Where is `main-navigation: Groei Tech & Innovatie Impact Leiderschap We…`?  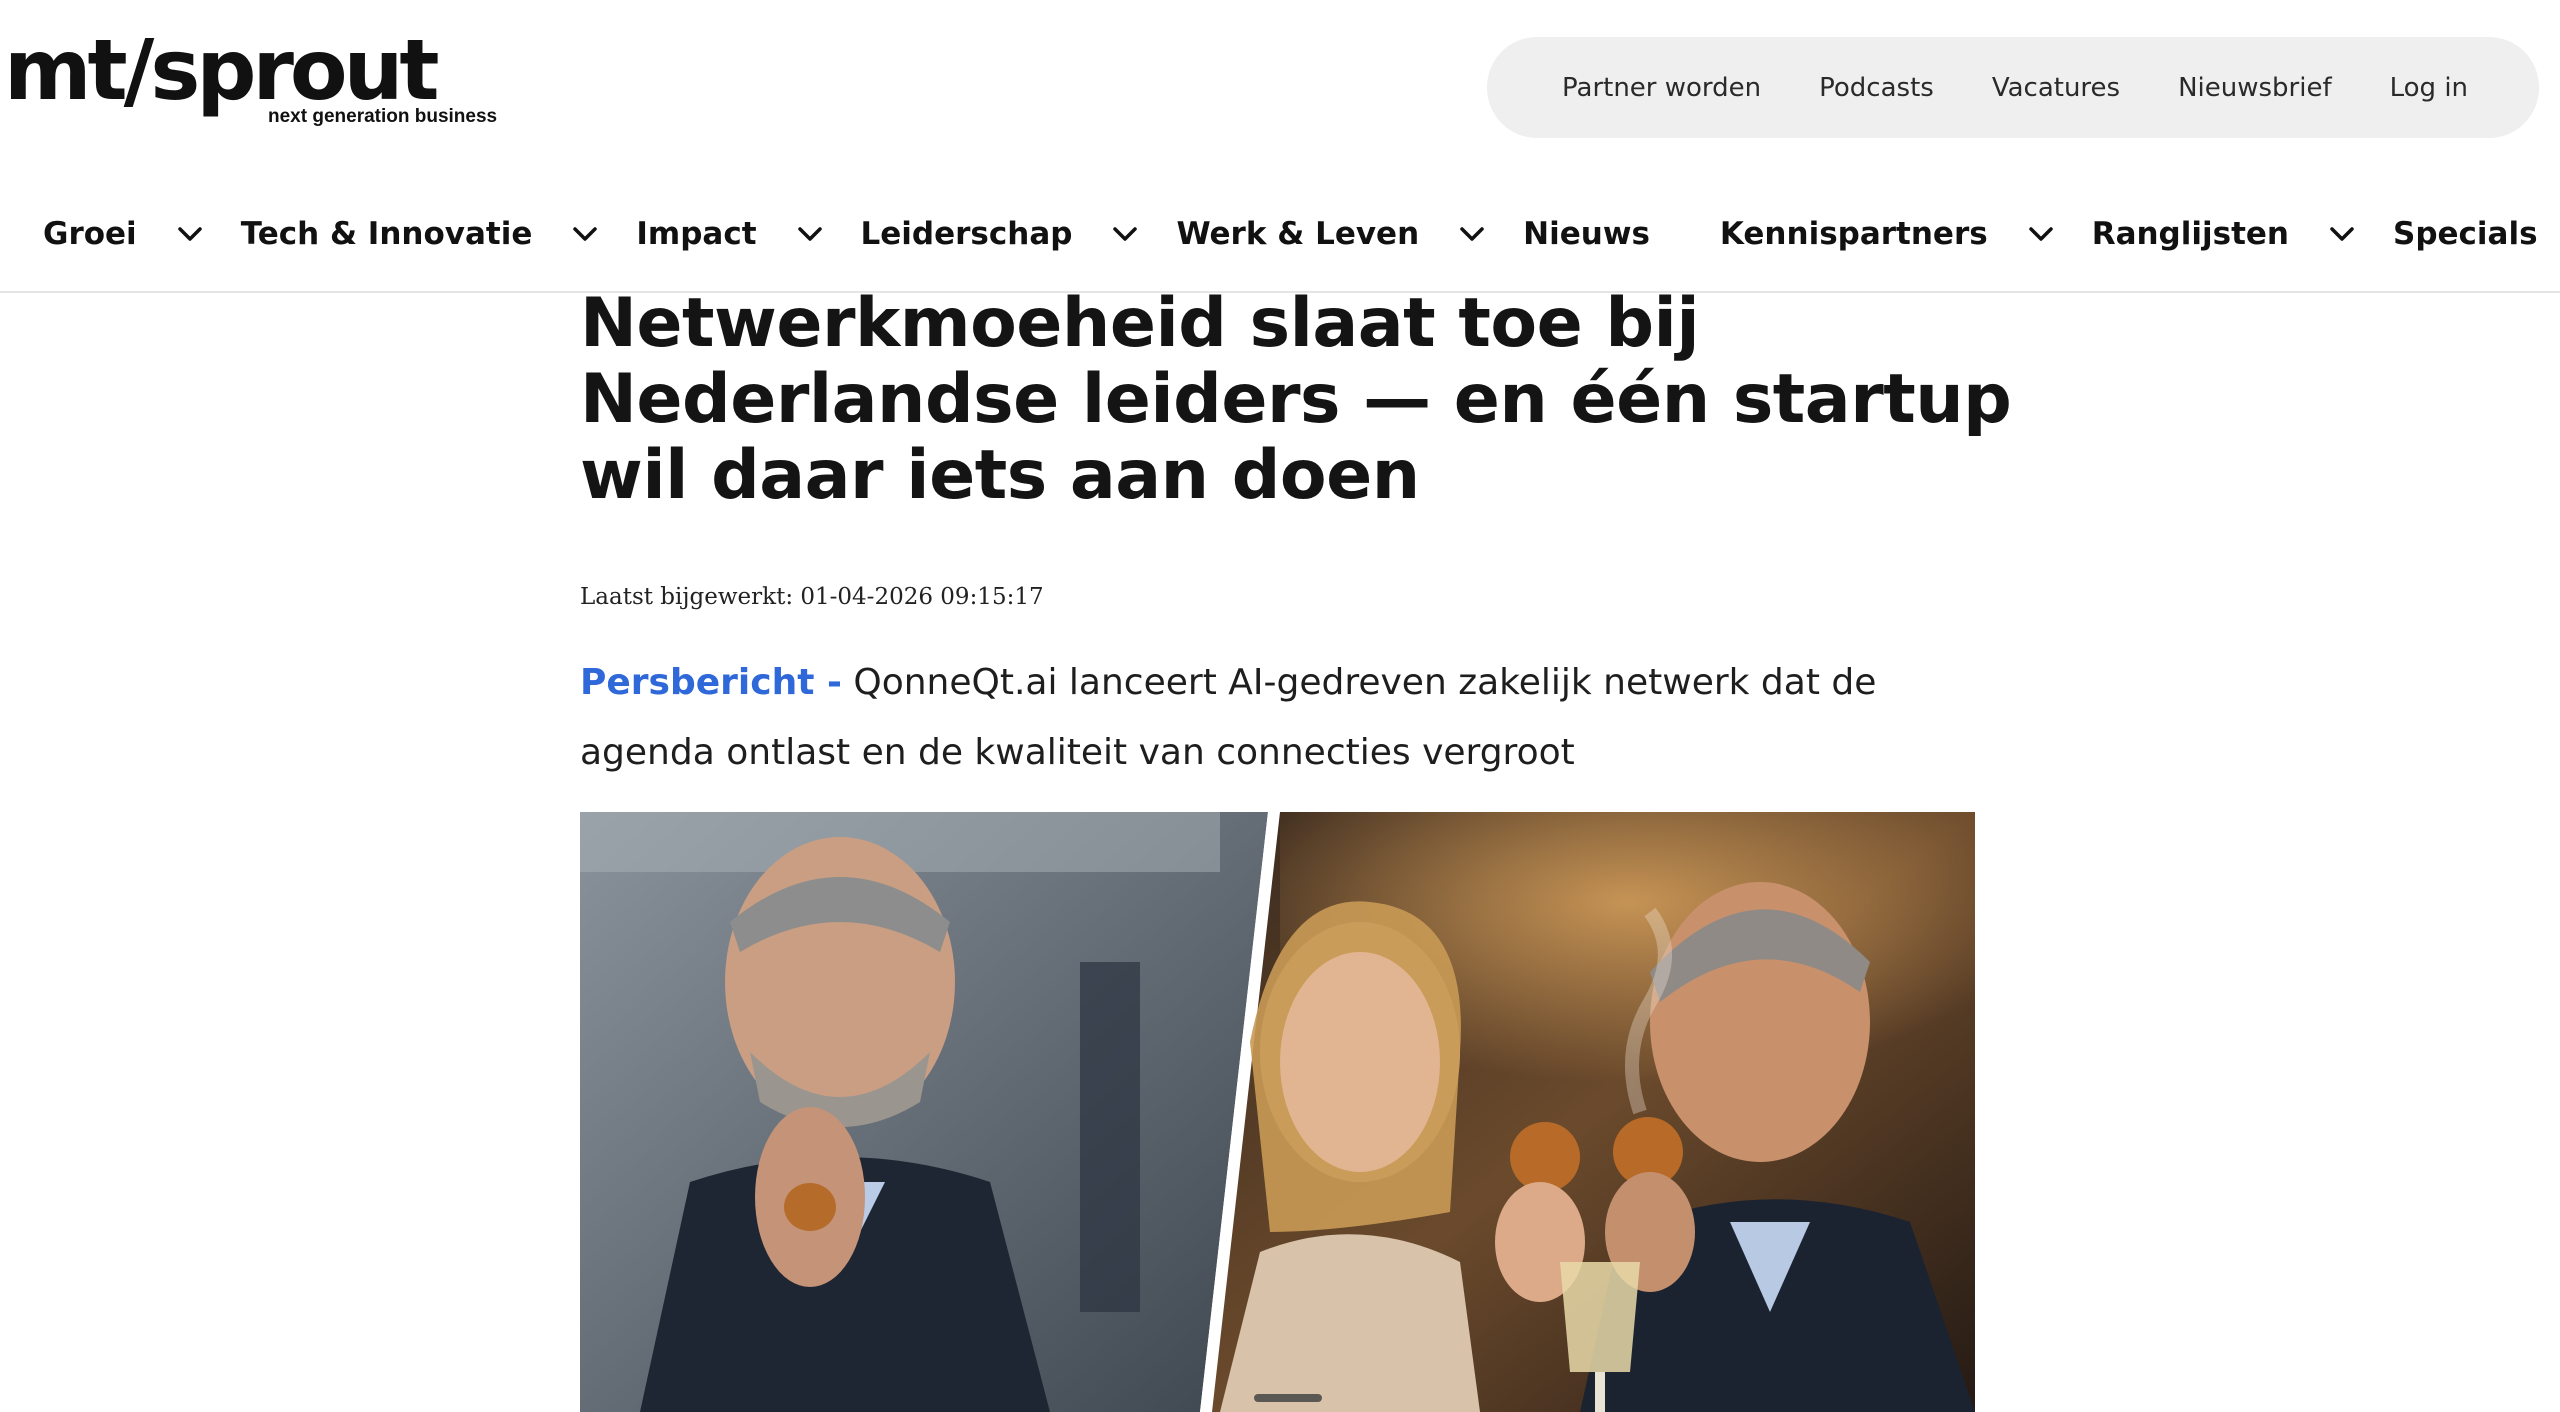 main-navigation: Groei Tech & Innovatie Impact Leiderschap We… is located at coordinates (1280, 234).